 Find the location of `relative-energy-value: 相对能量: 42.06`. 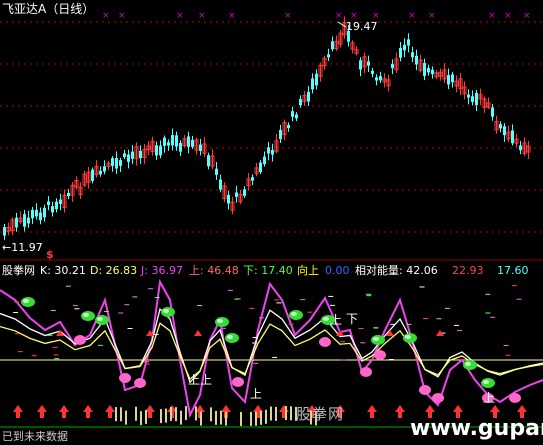

relative-energy-value: 相对能量: 42.06 is located at coordinates (396, 270).